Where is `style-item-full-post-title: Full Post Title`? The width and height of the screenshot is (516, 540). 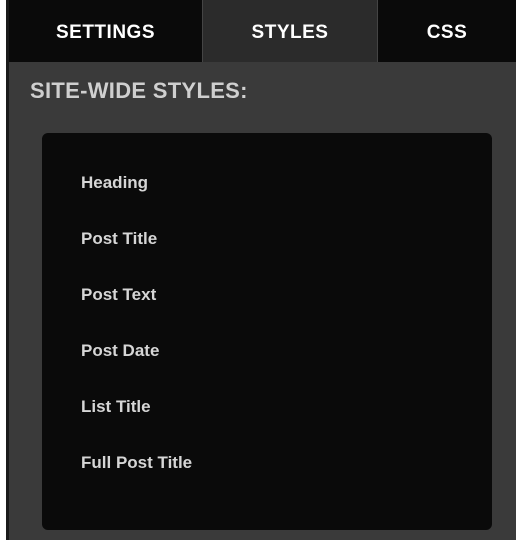
style-item-full-post-title: Full Post Title is located at coordinates (136, 463).